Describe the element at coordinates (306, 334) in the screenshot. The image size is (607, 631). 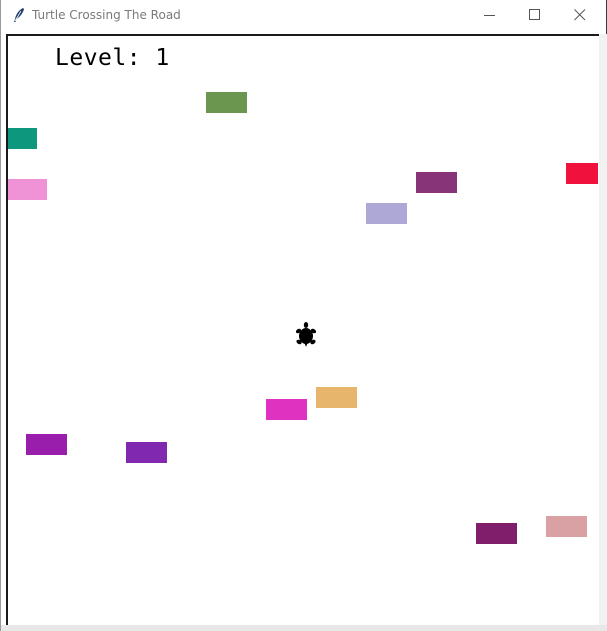
I see `turtle-icon` at that location.